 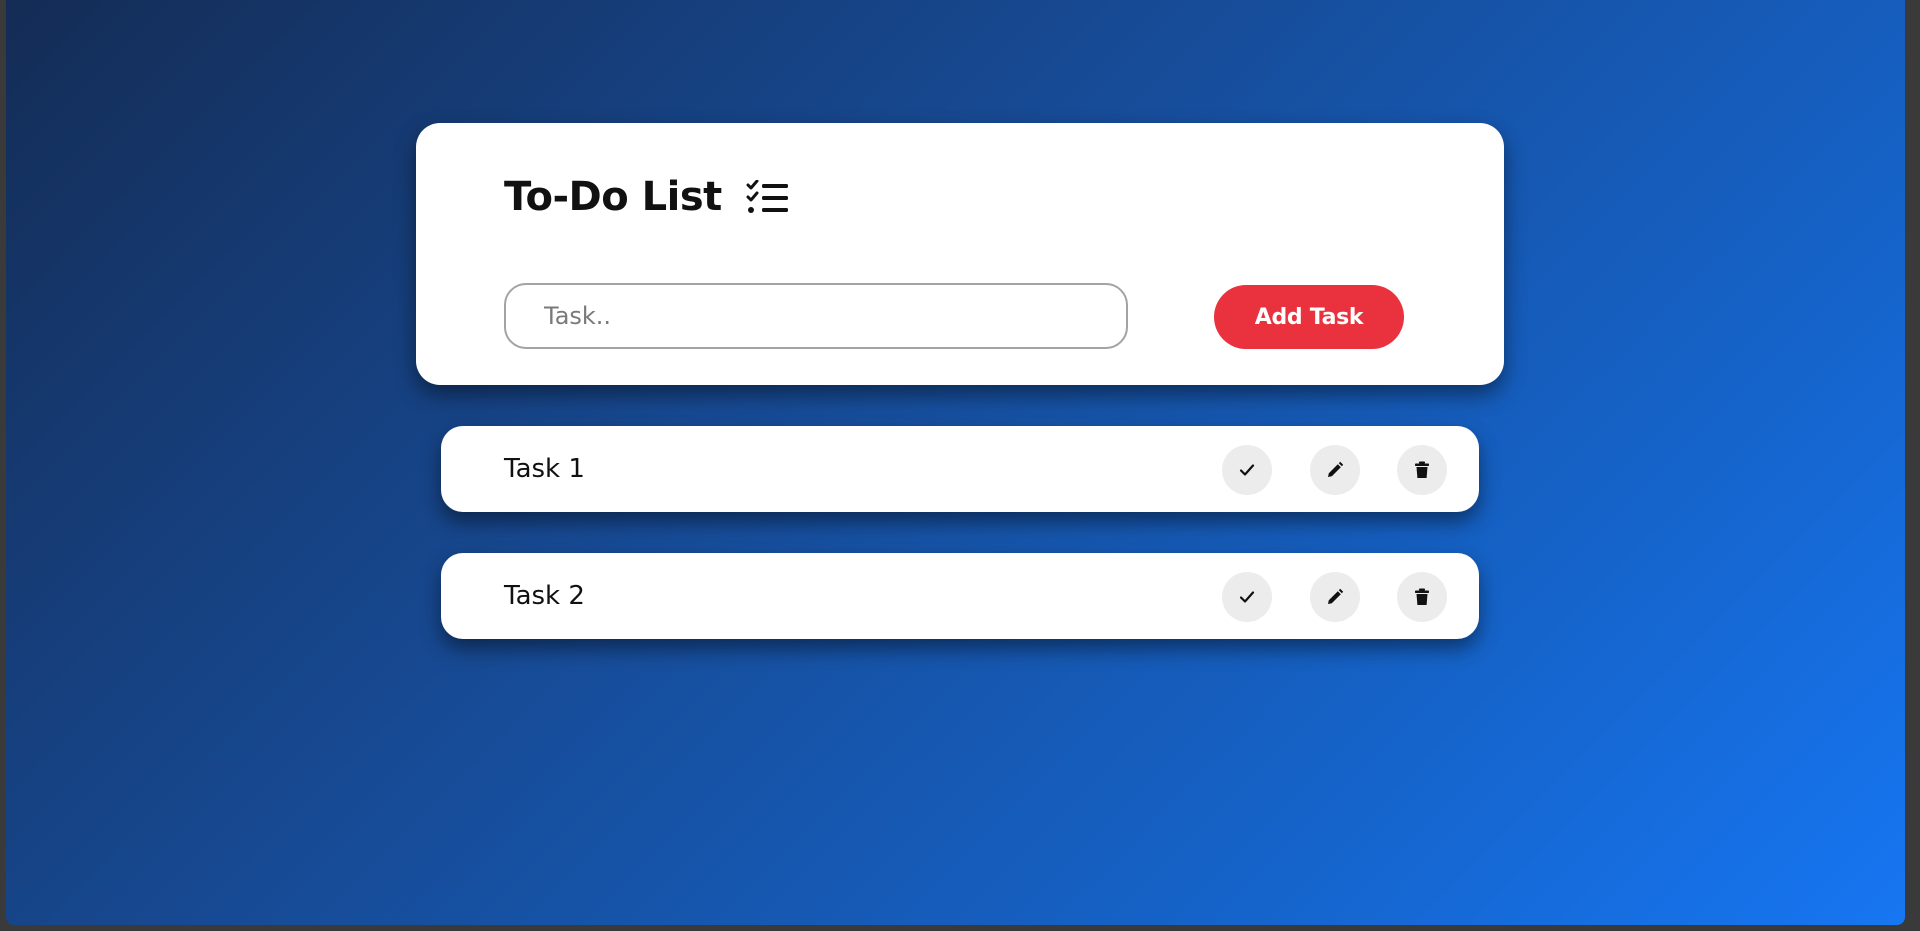 I want to click on task-item: Task 1, so click(x=960, y=469).